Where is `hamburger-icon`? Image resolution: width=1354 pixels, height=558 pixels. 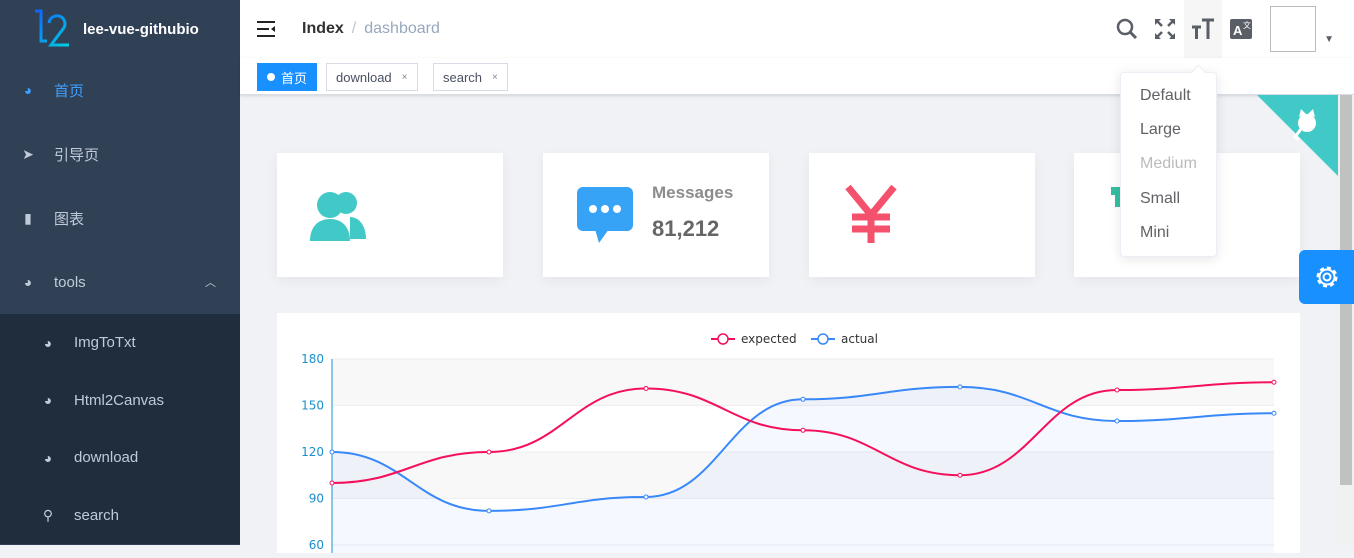
hamburger-icon is located at coordinates (266, 29).